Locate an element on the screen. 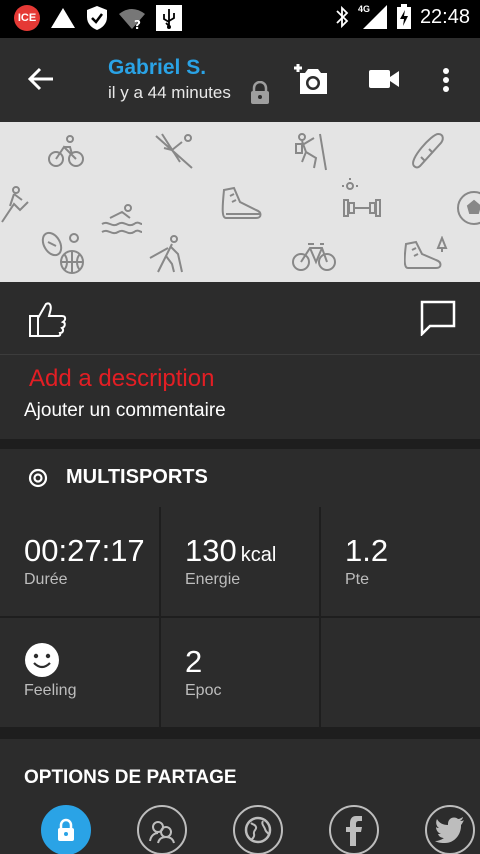  twitter-icon is located at coordinates (449, 830).